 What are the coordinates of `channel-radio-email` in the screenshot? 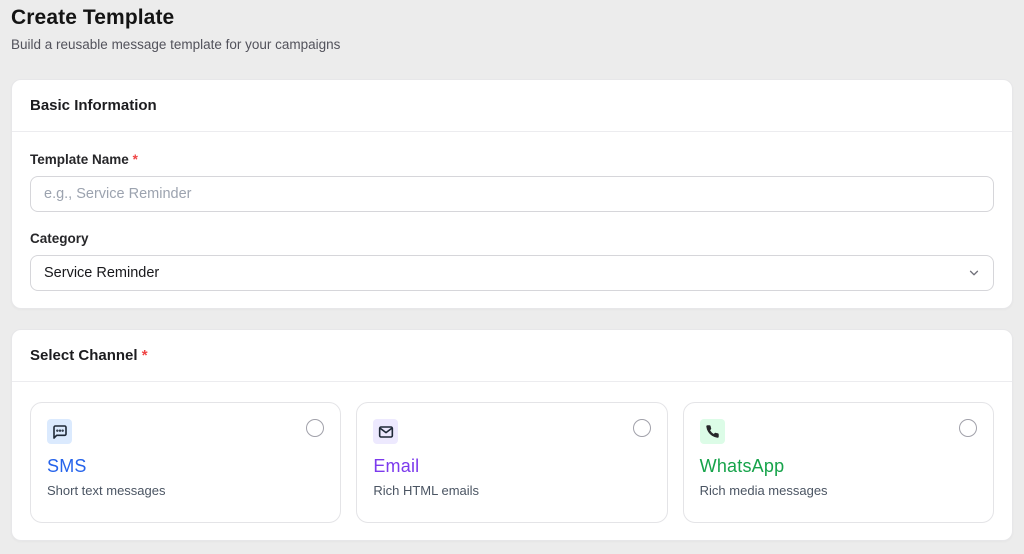 It's located at (641, 428).